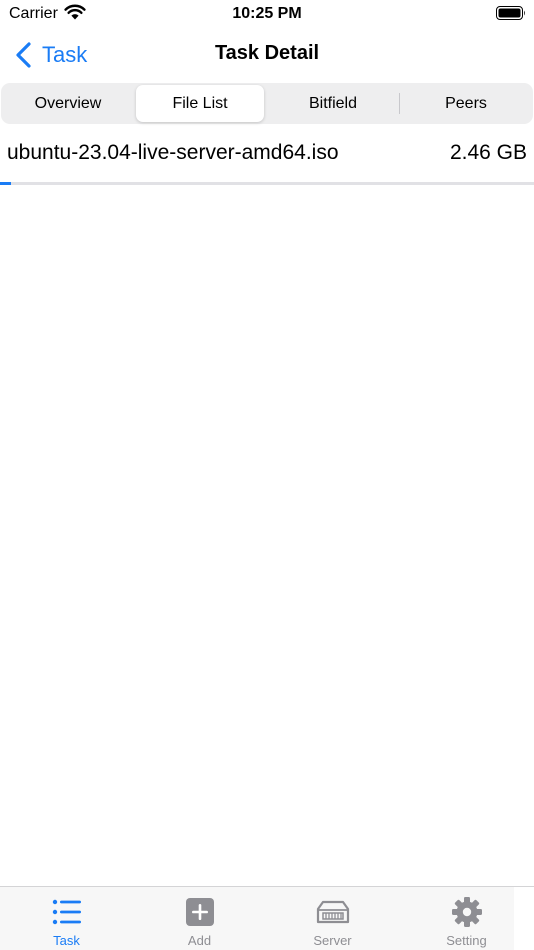 The image size is (534, 950). What do you see at coordinates (488, 152) in the screenshot?
I see `file-size: 2.46 GB` at bounding box center [488, 152].